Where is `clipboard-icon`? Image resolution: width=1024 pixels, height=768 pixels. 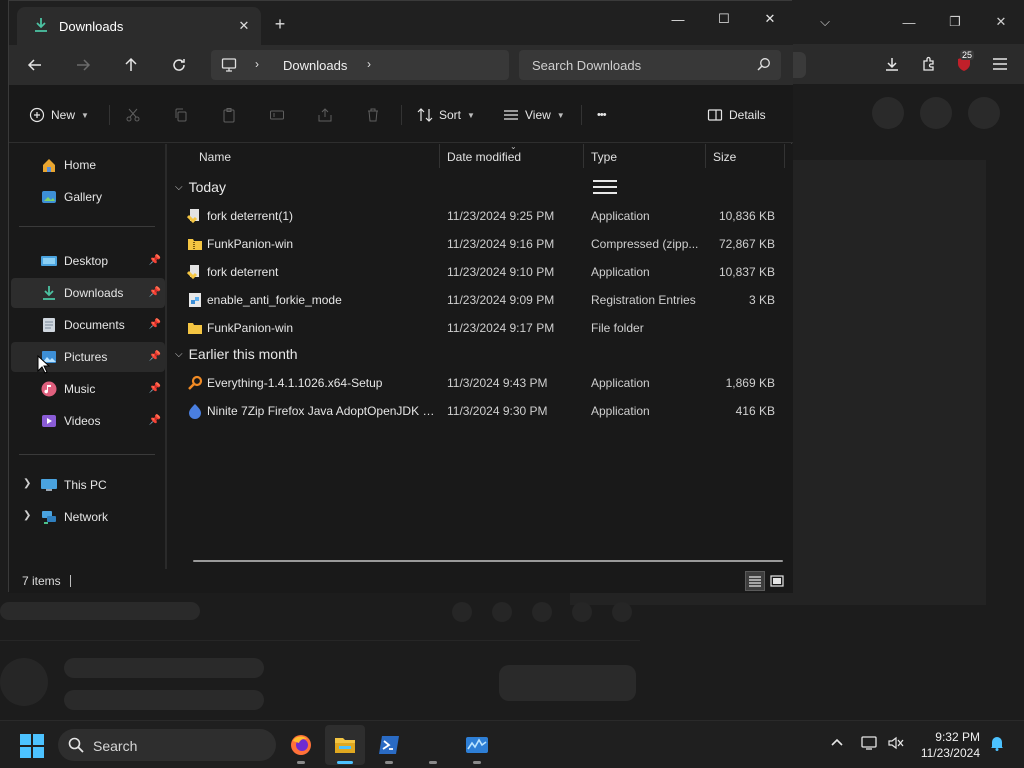 clipboard-icon is located at coordinates (229, 115).